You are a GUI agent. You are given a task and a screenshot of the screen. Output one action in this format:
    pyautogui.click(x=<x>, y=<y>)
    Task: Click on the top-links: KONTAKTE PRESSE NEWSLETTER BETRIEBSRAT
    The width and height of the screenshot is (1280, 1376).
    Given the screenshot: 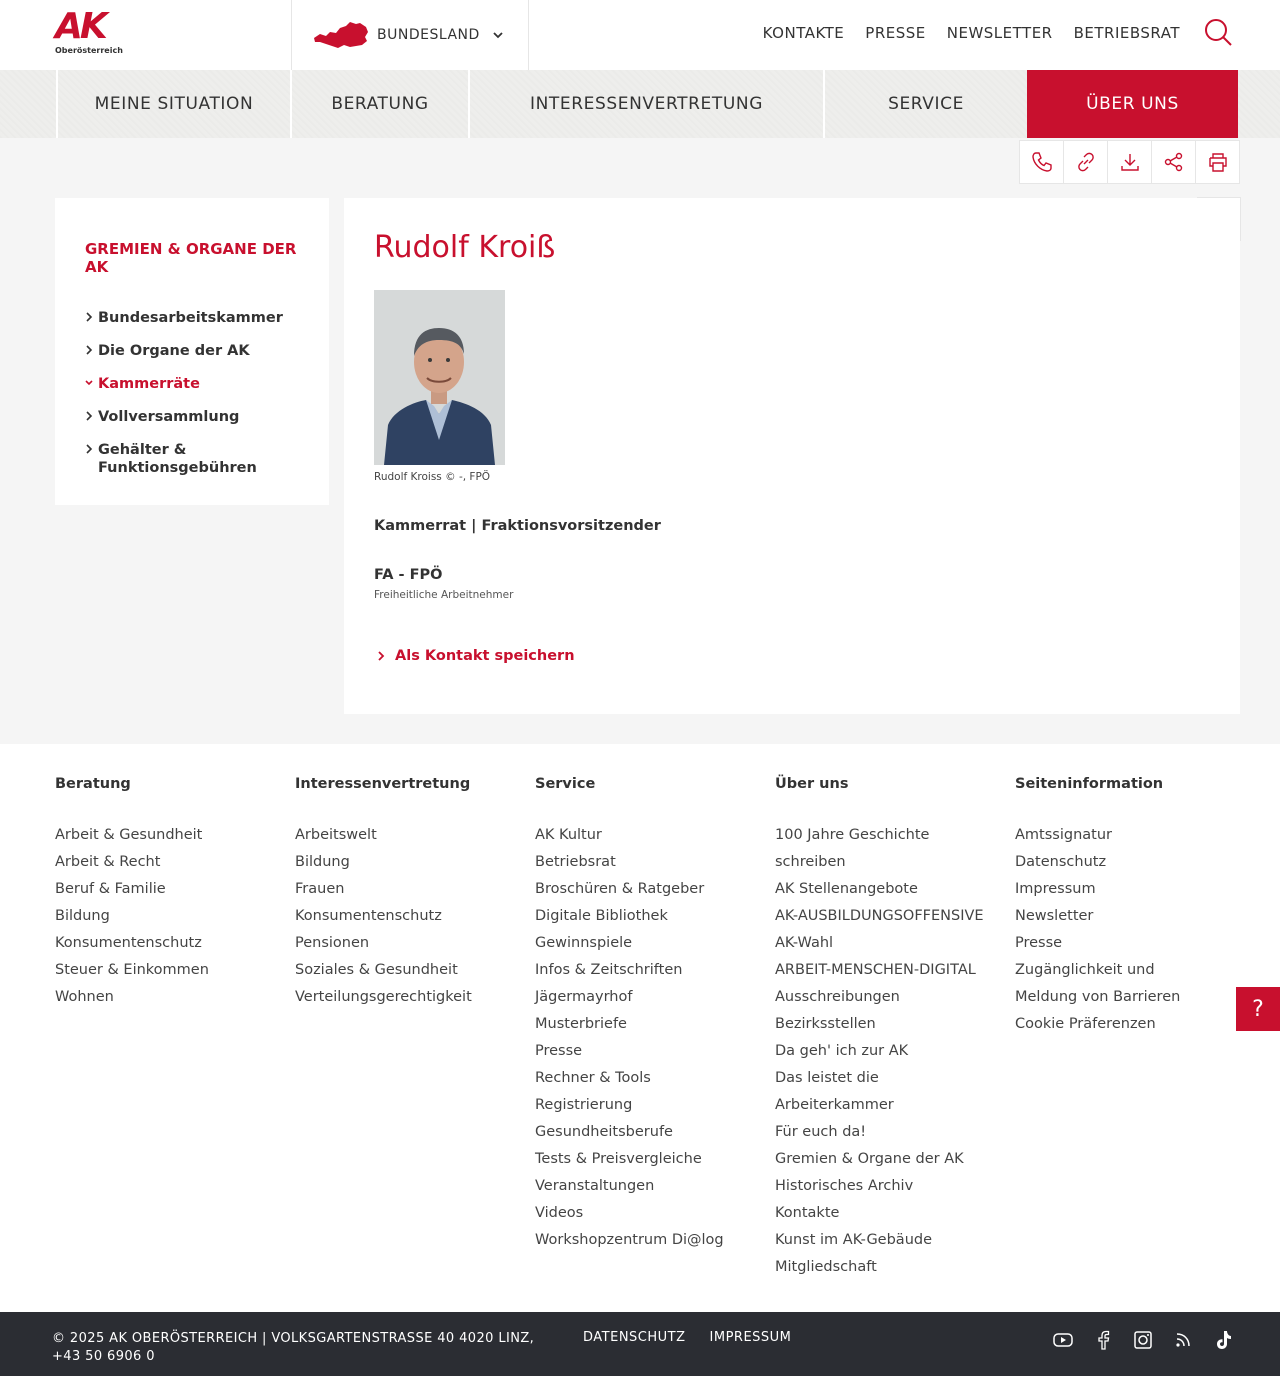 What is the action you would take?
    pyautogui.click(x=971, y=33)
    